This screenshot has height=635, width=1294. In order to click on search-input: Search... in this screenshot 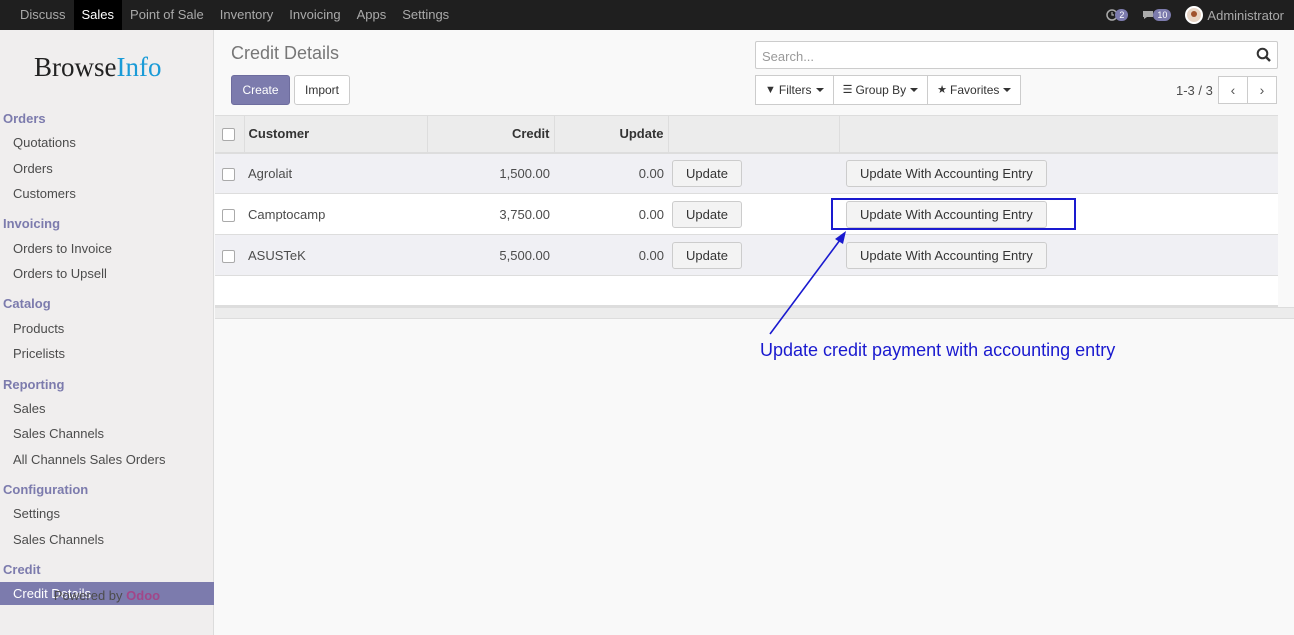, I will do `click(1016, 55)`.